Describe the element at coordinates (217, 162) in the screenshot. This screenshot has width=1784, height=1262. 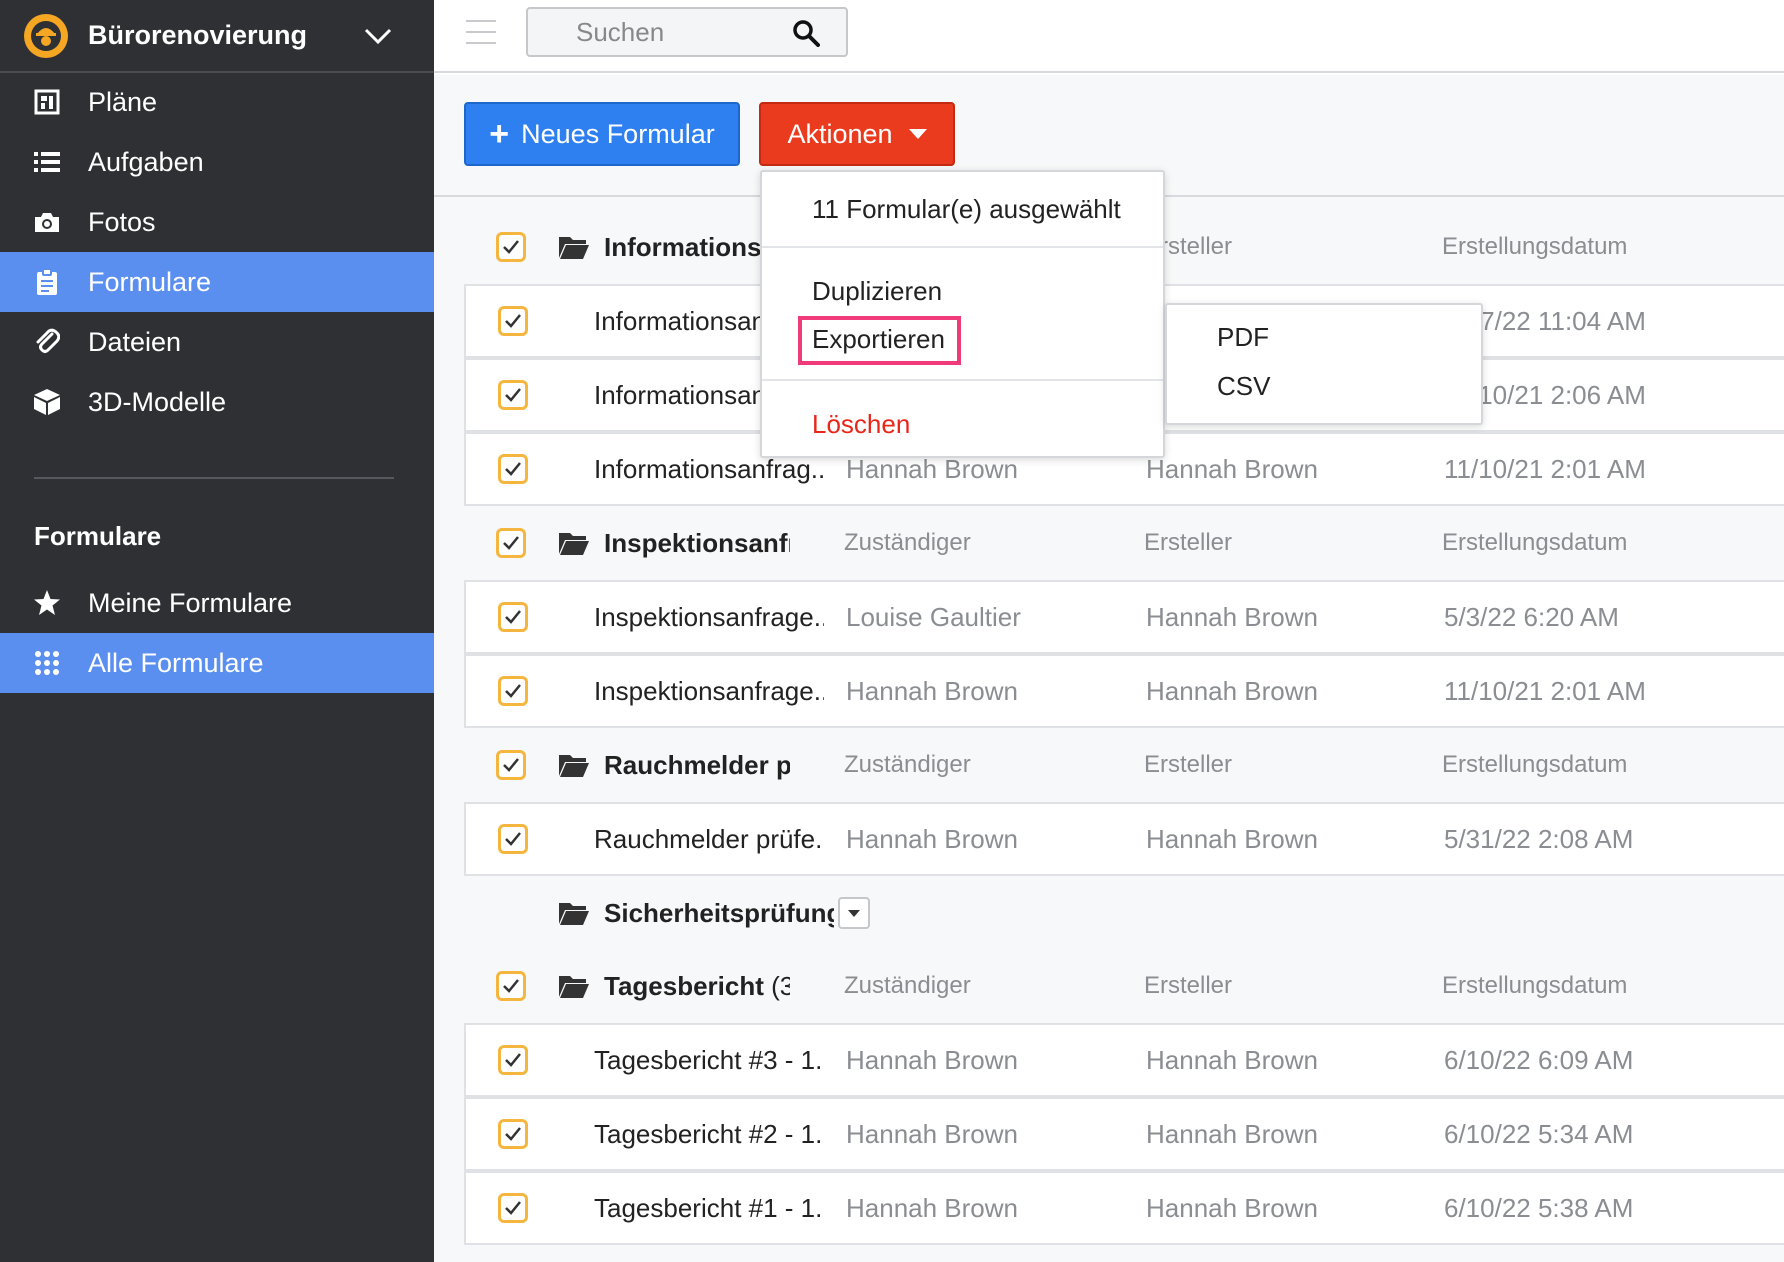
I see `sidebar-item-aufgaben: Aufgaben` at that location.